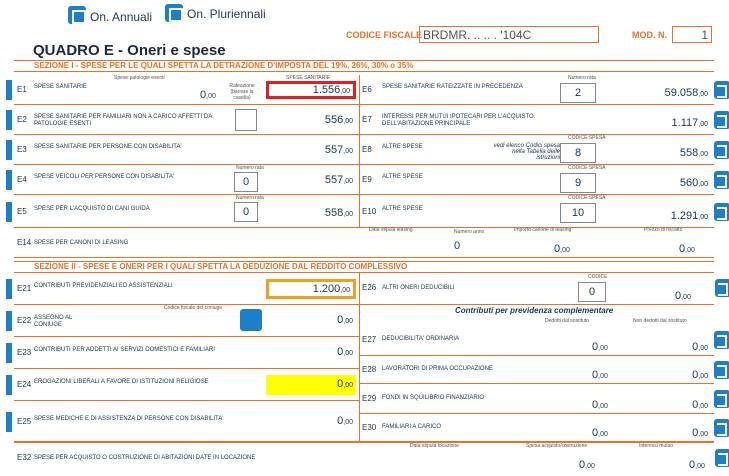 The height and width of the screenshot is (476, 729). What do you see at coordinates (311, 321) in the screenshot?
I see `e22-amount: 0,00` at bounding box center [311, 321].